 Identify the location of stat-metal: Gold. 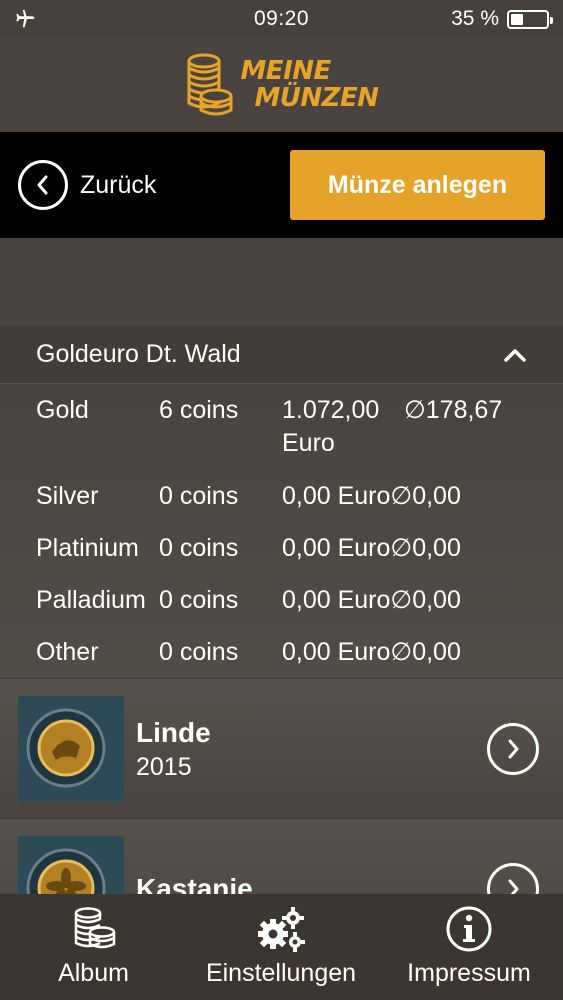
(62, 410).